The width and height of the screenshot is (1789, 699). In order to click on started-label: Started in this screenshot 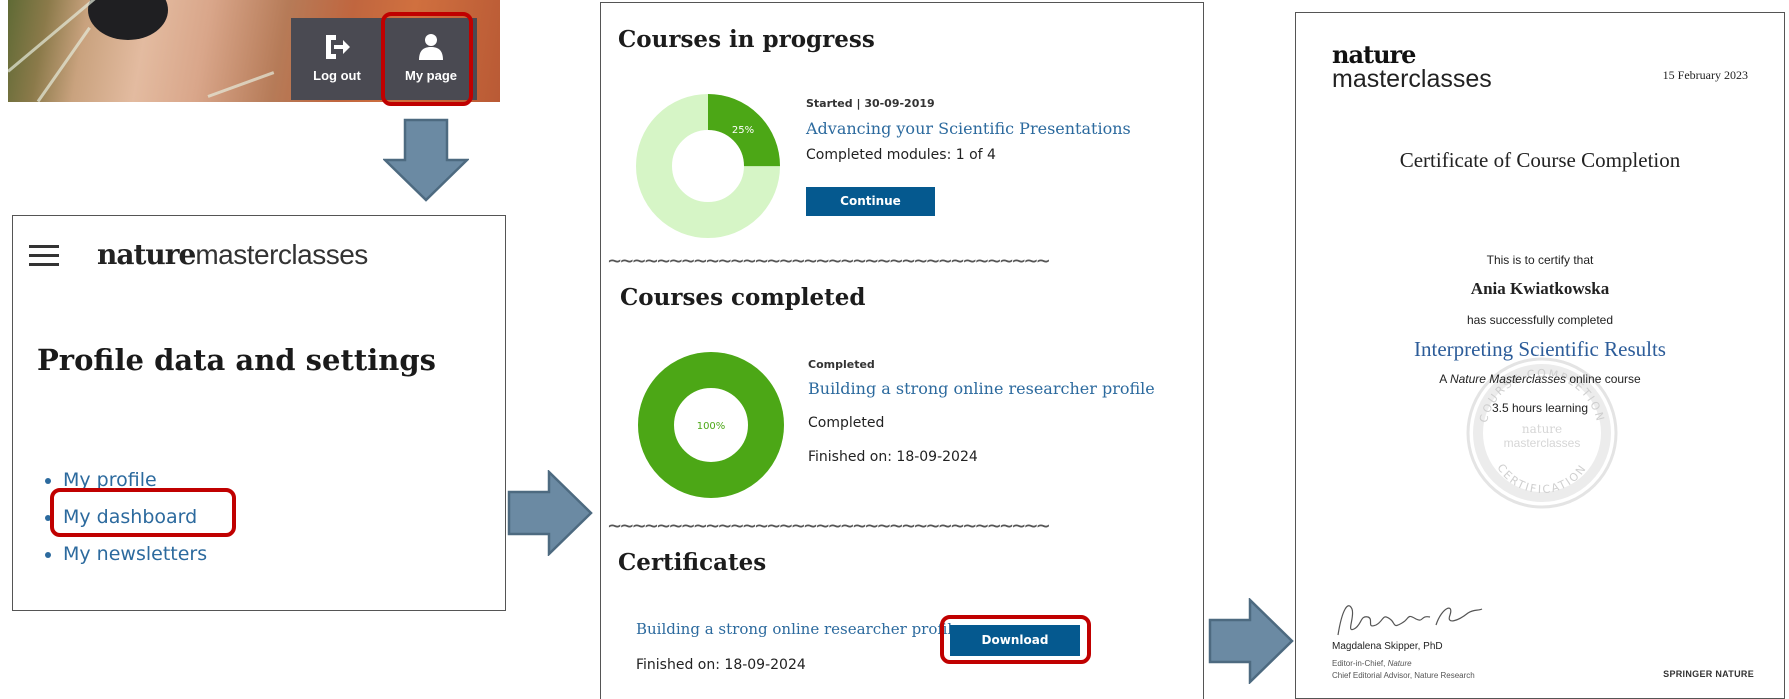, I will do `click(829, 103)`.